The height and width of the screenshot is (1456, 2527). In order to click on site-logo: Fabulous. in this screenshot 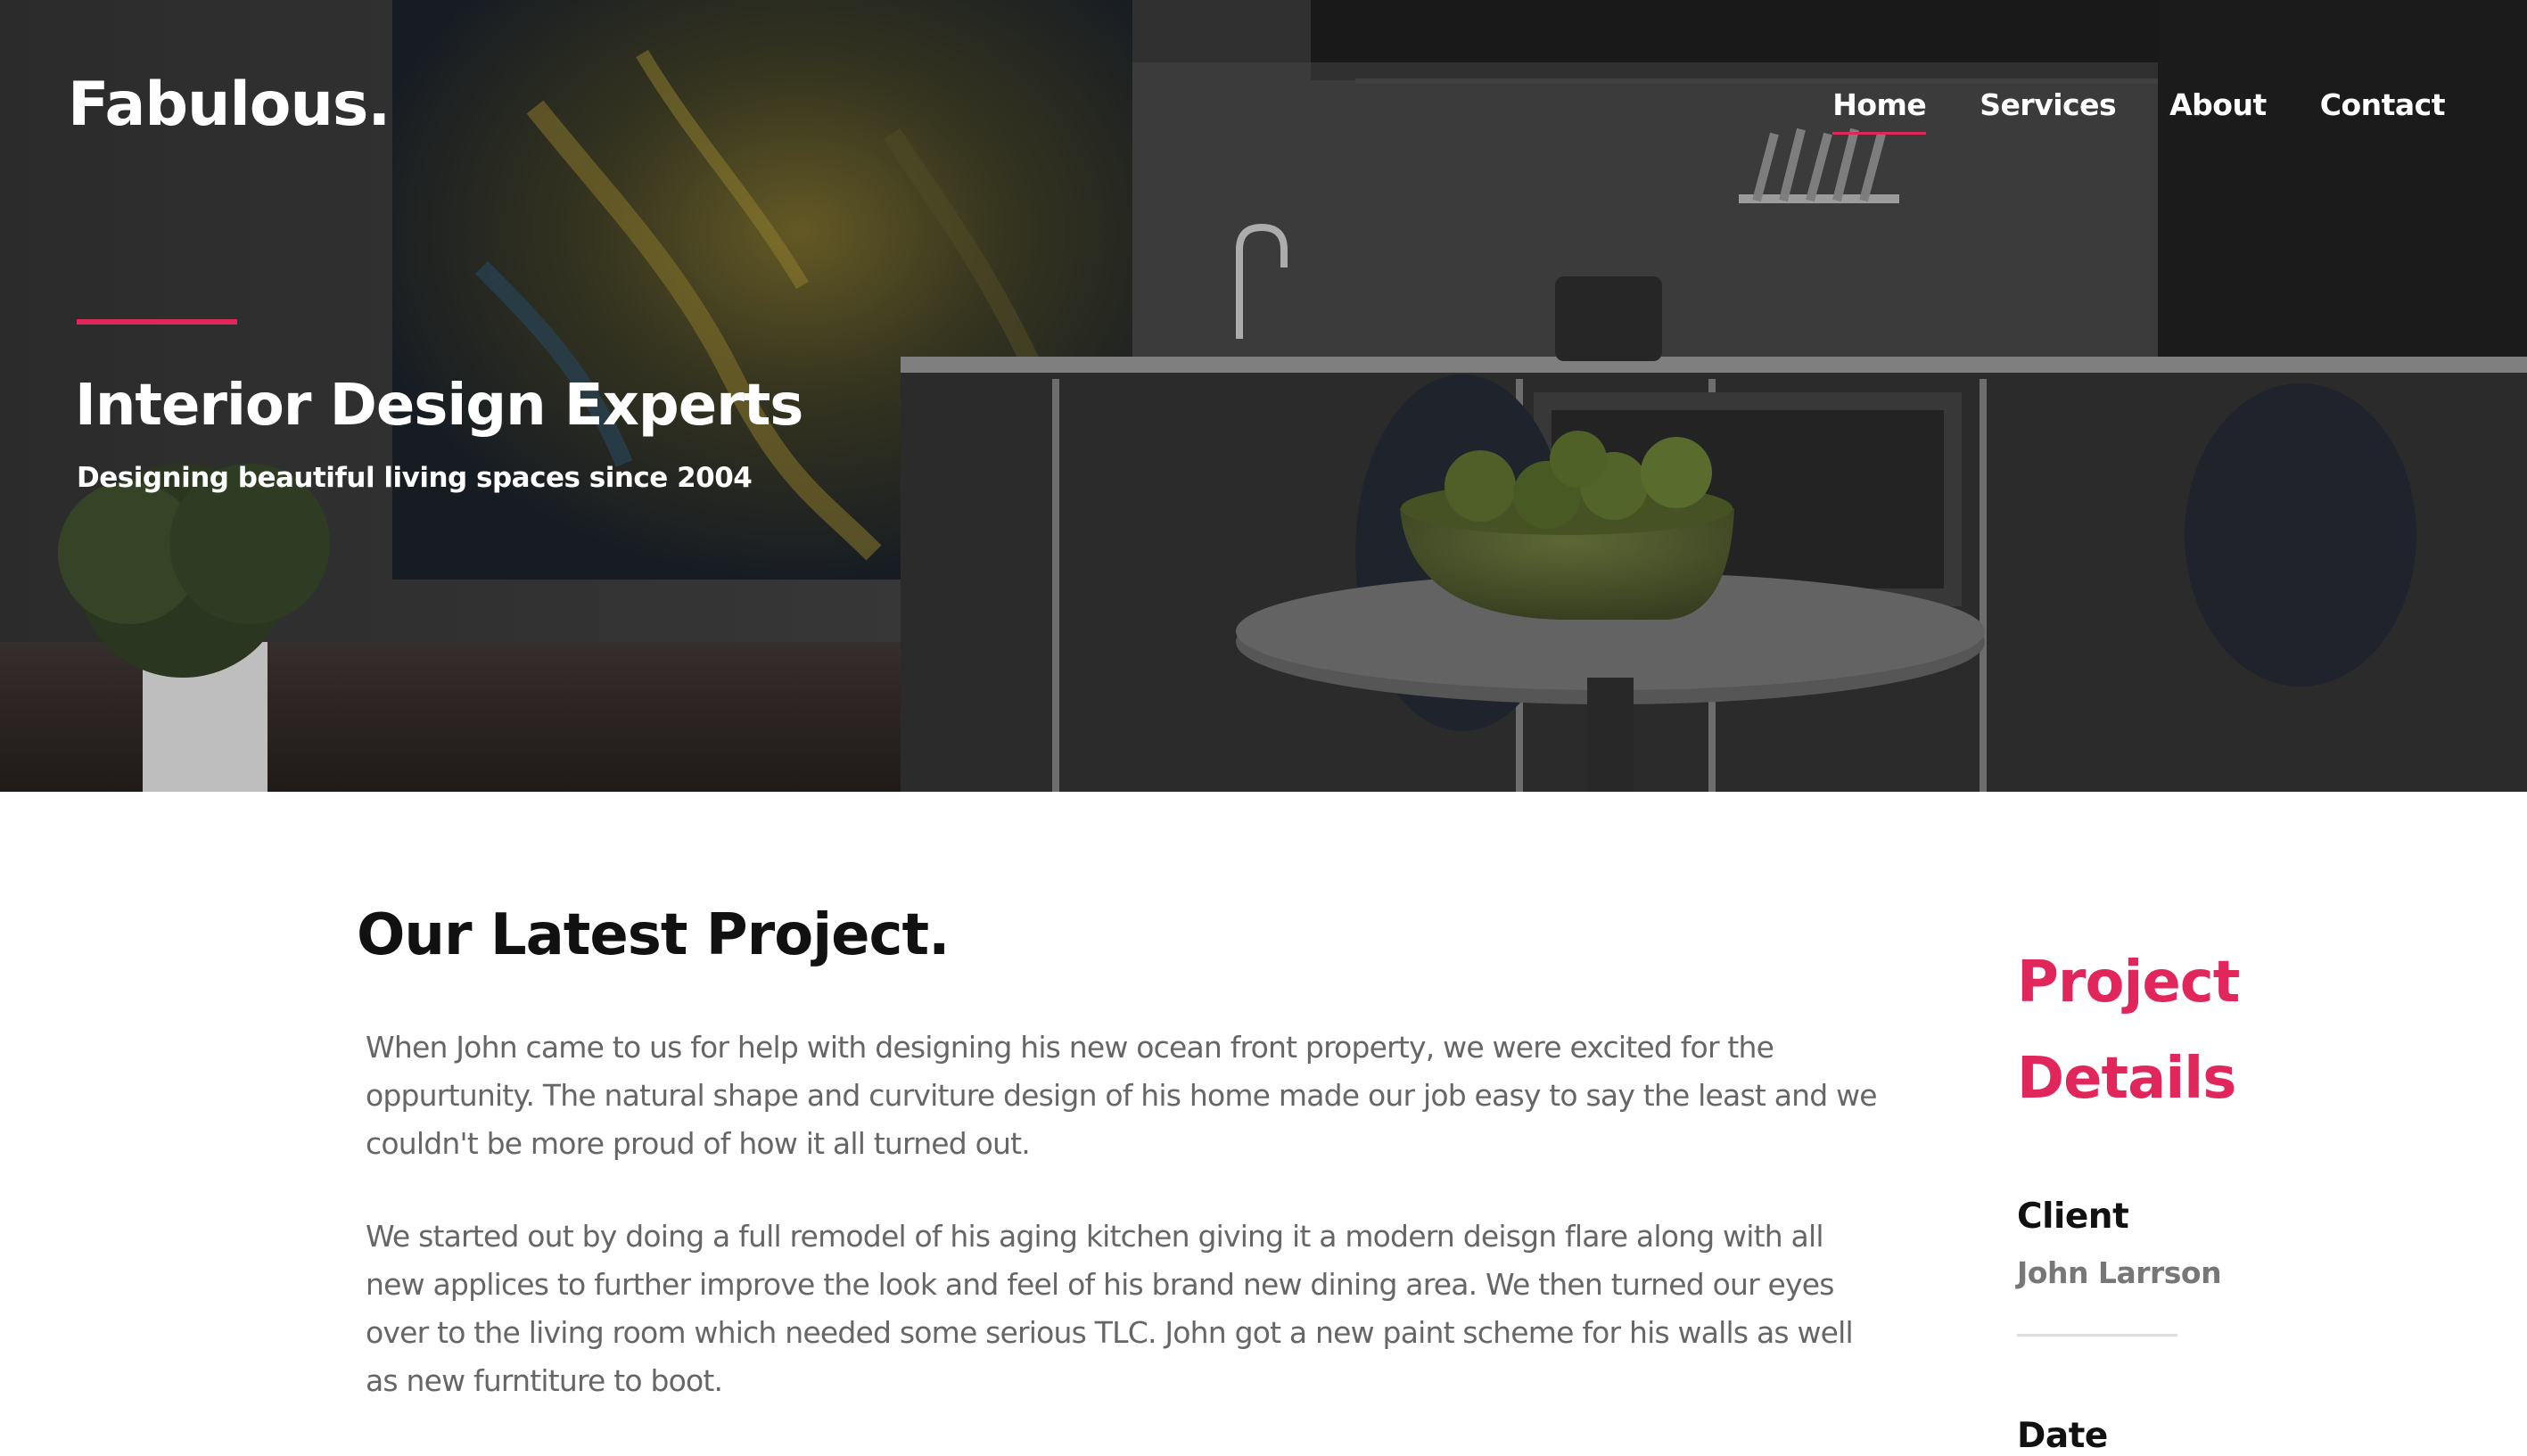, I will do `click(229, 105)`.